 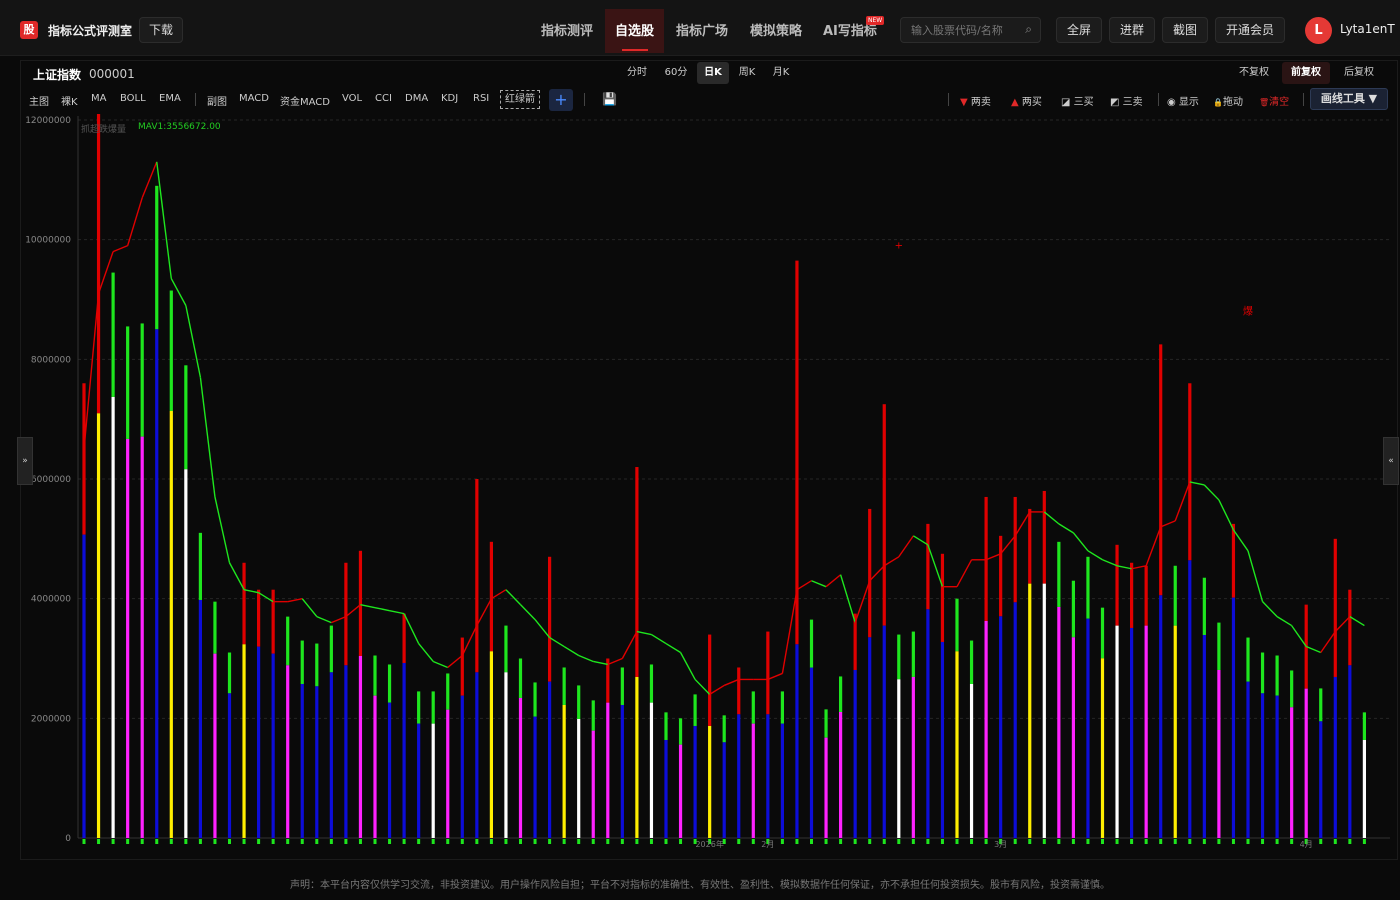 I want to click on left-collapse-toggle: », so click(x=25, y=461).